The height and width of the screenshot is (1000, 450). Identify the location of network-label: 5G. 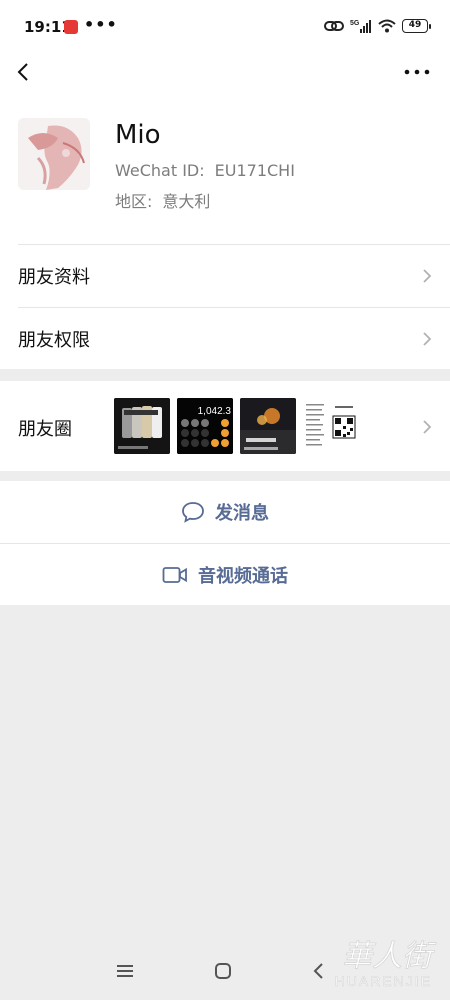
(355, 23).